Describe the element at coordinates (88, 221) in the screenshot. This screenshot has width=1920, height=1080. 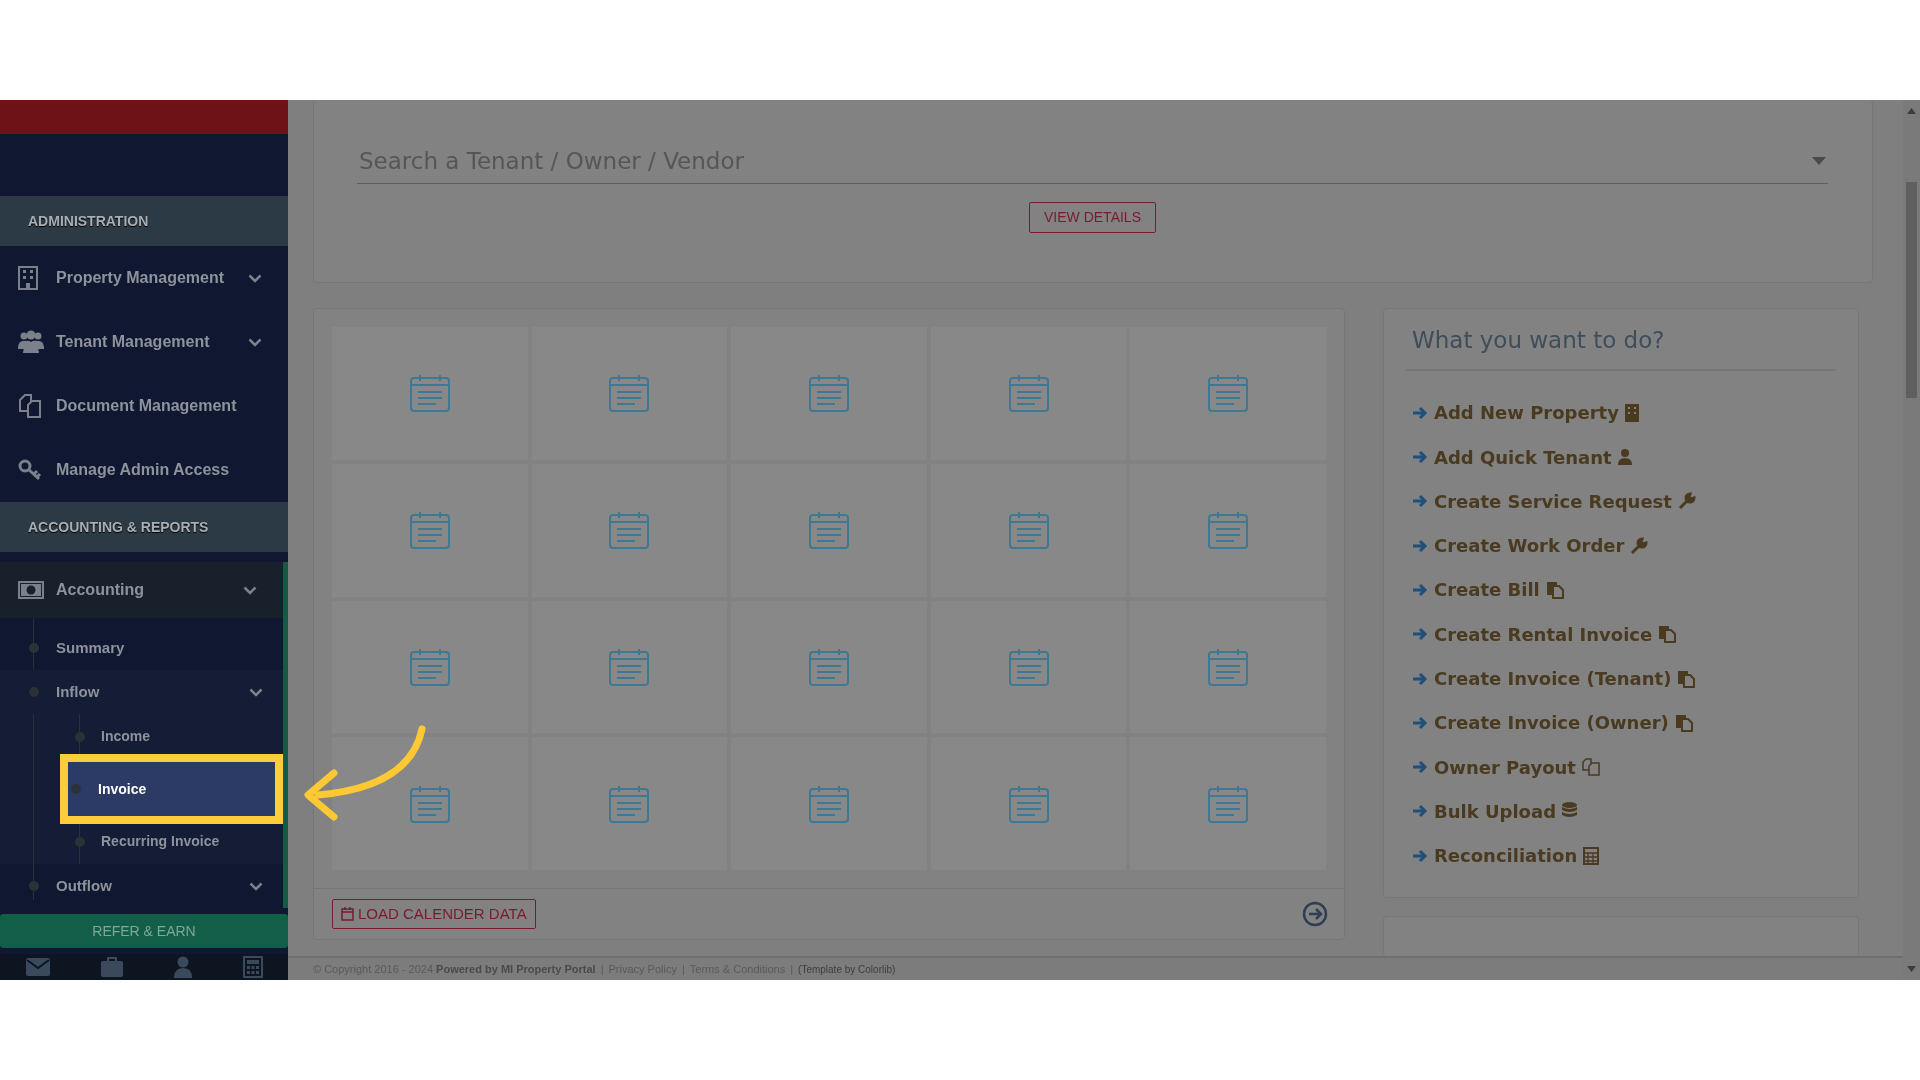
I see `section-header: ADMINISTRATION` at that location.